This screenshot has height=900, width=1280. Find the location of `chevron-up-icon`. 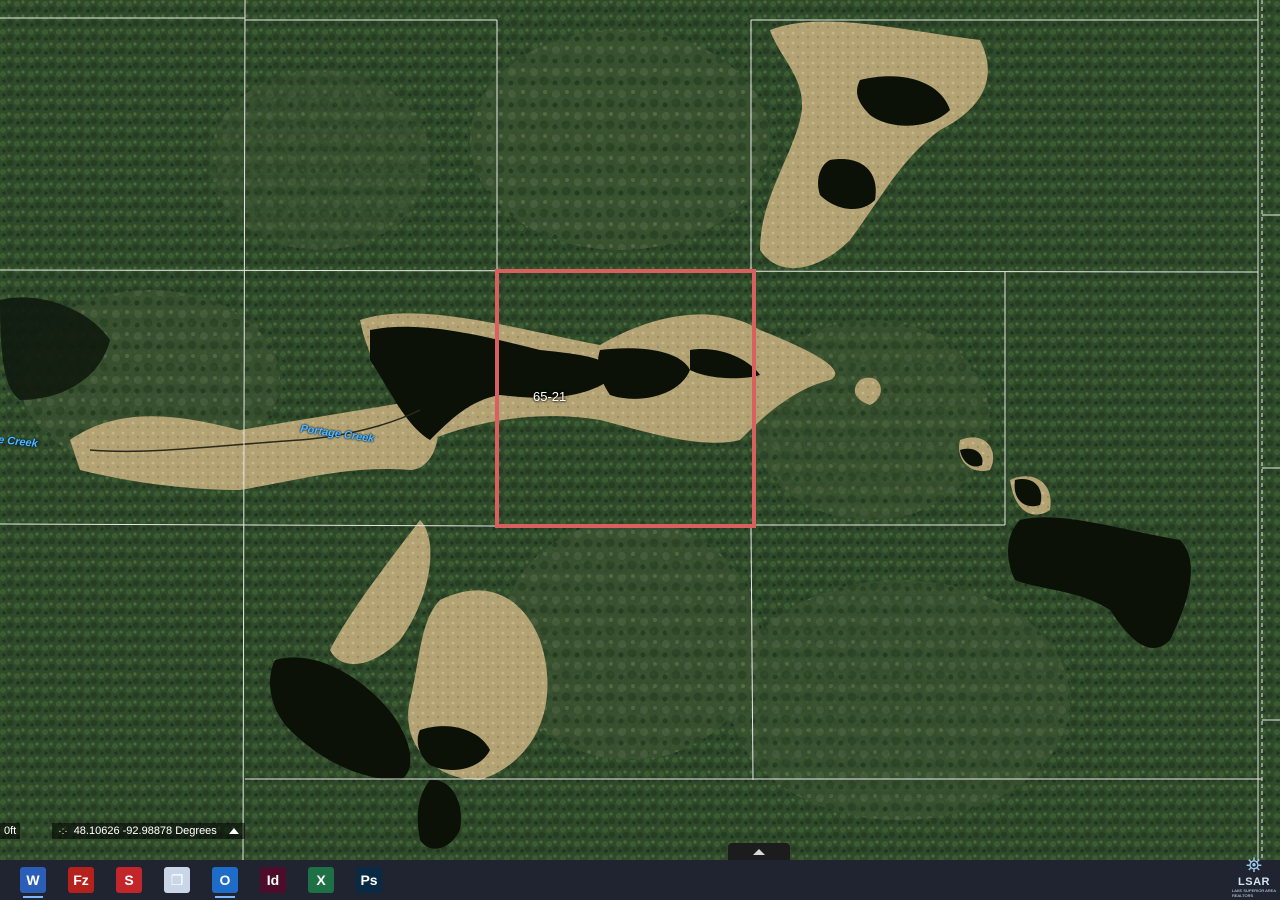

chevron-up-icon is located at coordinates (759, 851).